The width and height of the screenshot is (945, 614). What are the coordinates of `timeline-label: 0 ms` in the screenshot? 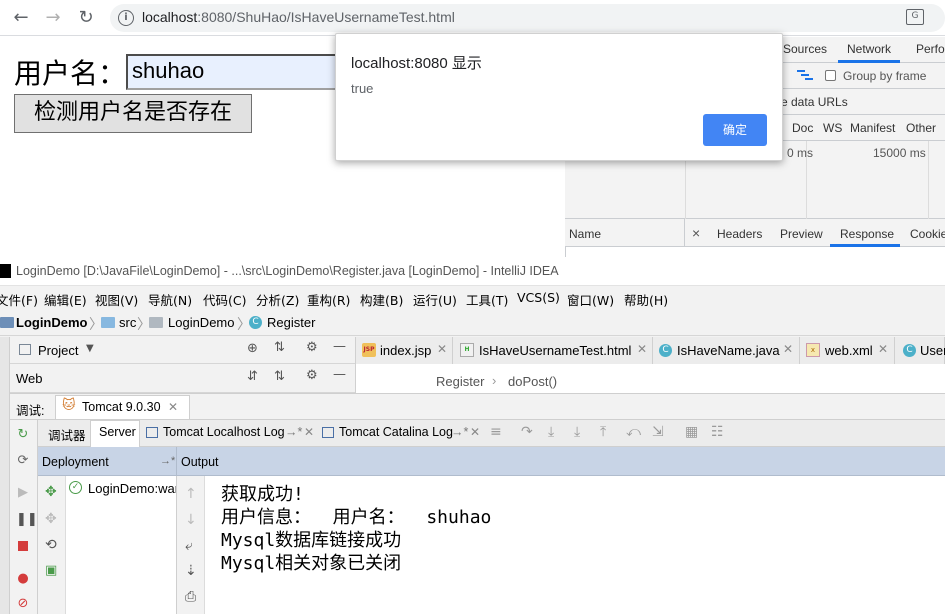 It's located at (800, 153).